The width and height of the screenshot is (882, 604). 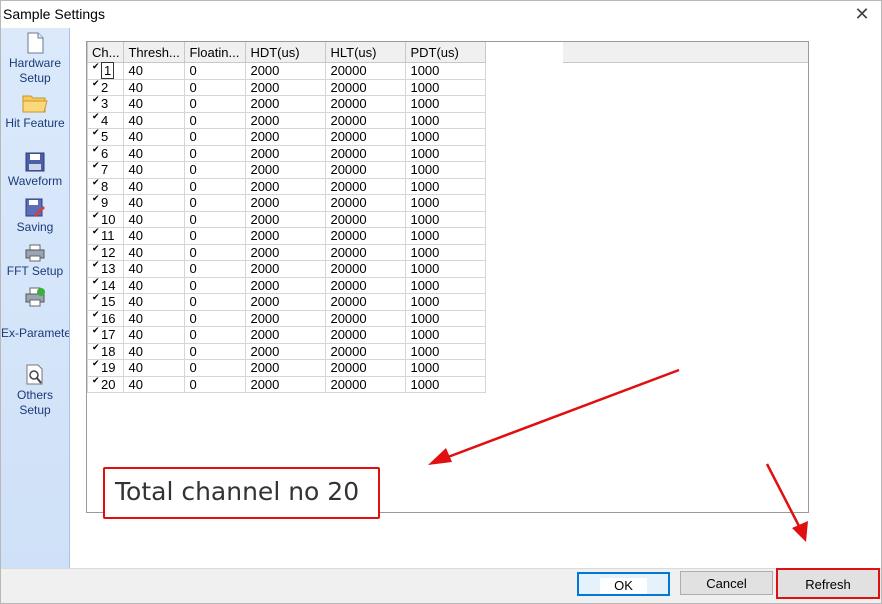 What do you see at coordinates (828, 583) in the screenshot?
I see `refresh-button: Refresh` at bounding box center [828, 583].